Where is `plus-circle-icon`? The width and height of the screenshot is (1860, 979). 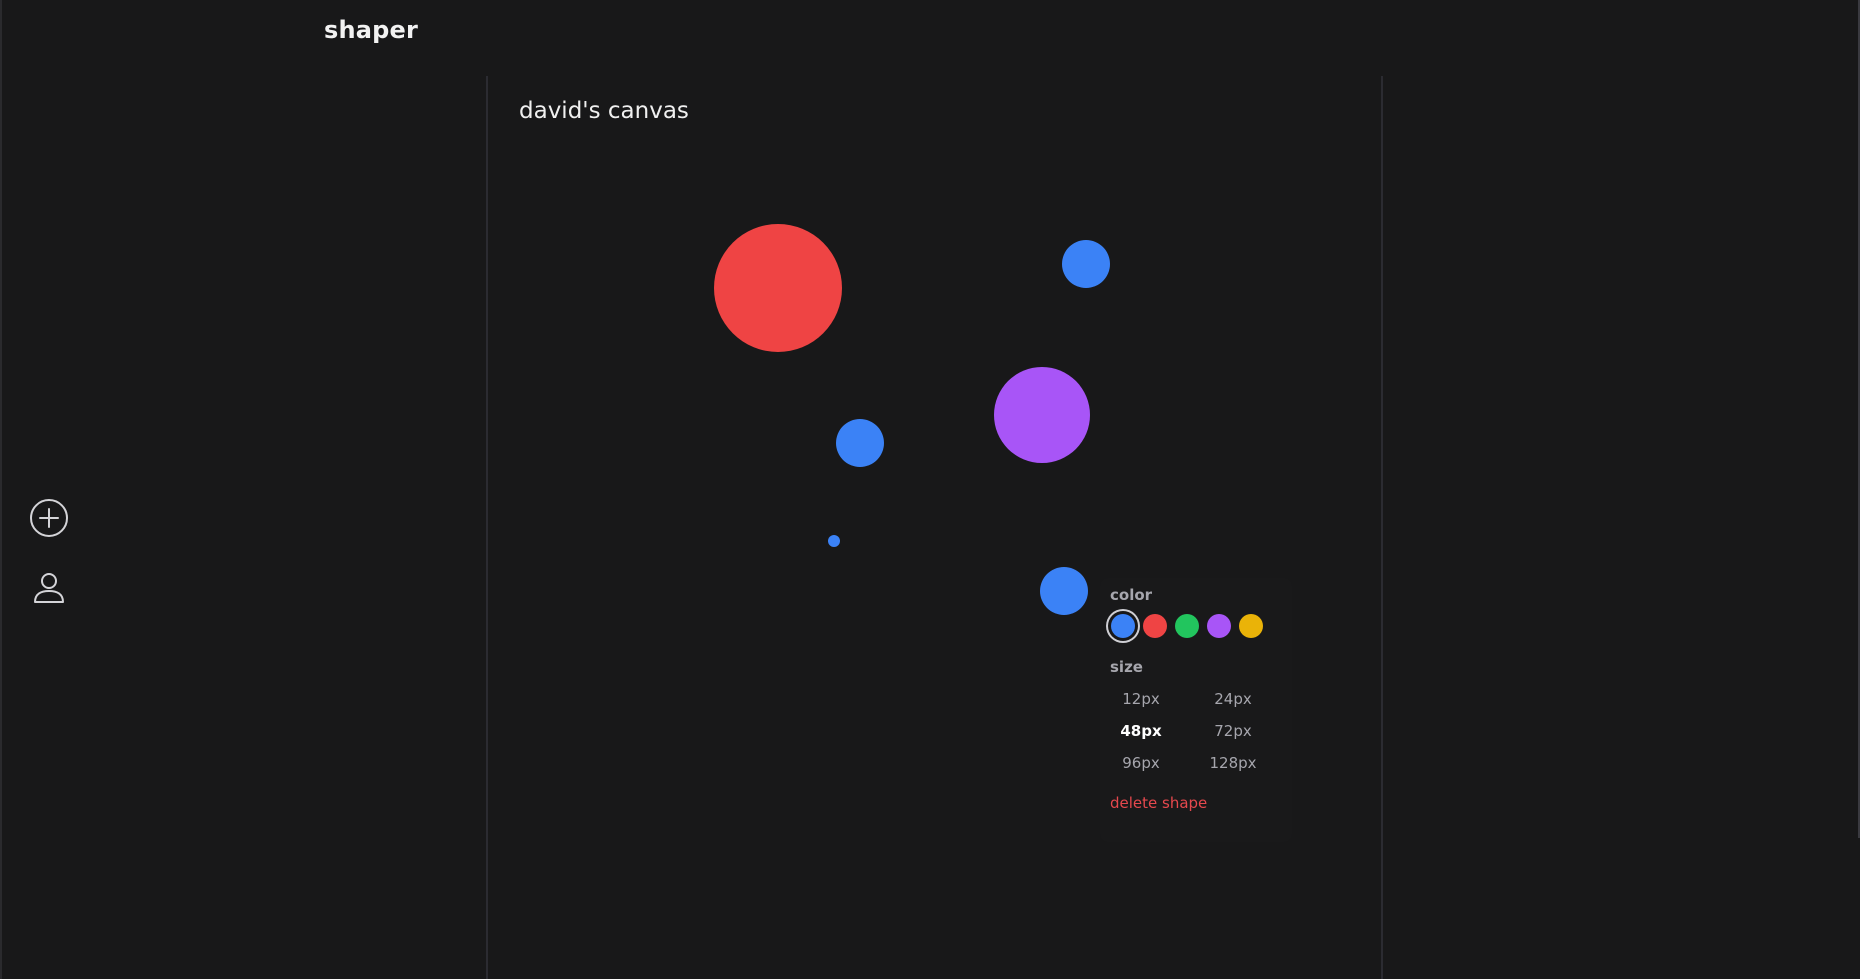 plus-circle-icon is located at coordinates (49, 518).